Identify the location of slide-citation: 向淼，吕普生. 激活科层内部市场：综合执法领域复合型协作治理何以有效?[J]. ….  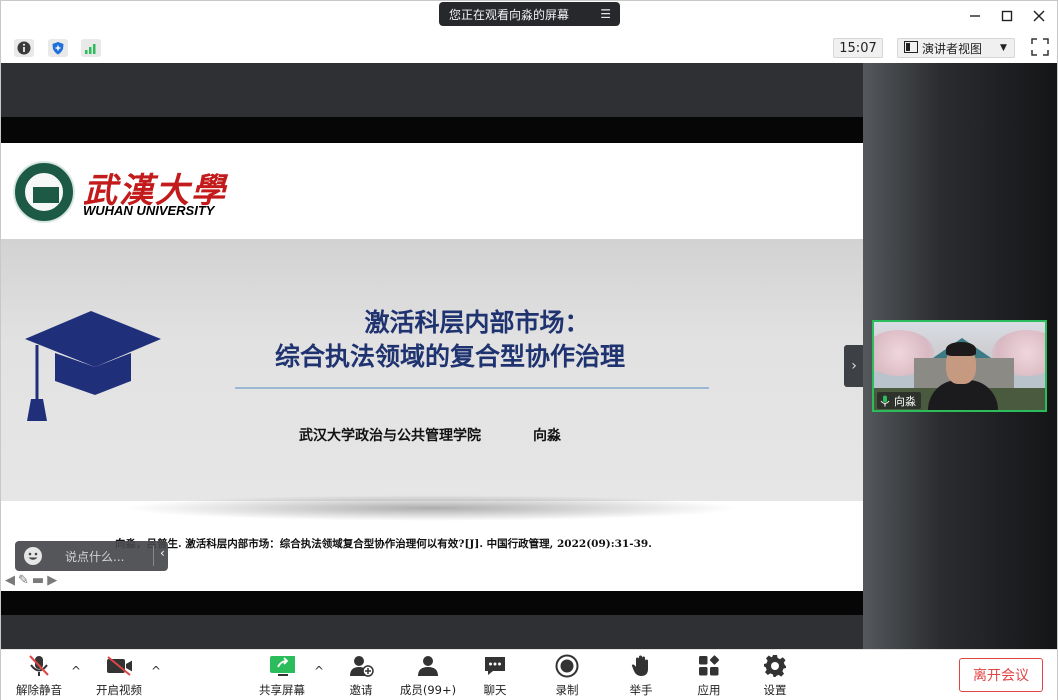
(383, 544).